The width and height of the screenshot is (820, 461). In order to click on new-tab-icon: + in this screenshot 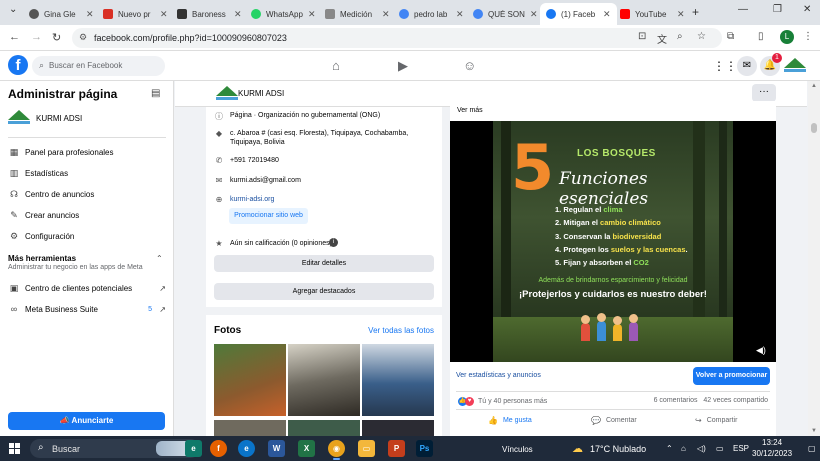, I will do `click(695, 12)`.